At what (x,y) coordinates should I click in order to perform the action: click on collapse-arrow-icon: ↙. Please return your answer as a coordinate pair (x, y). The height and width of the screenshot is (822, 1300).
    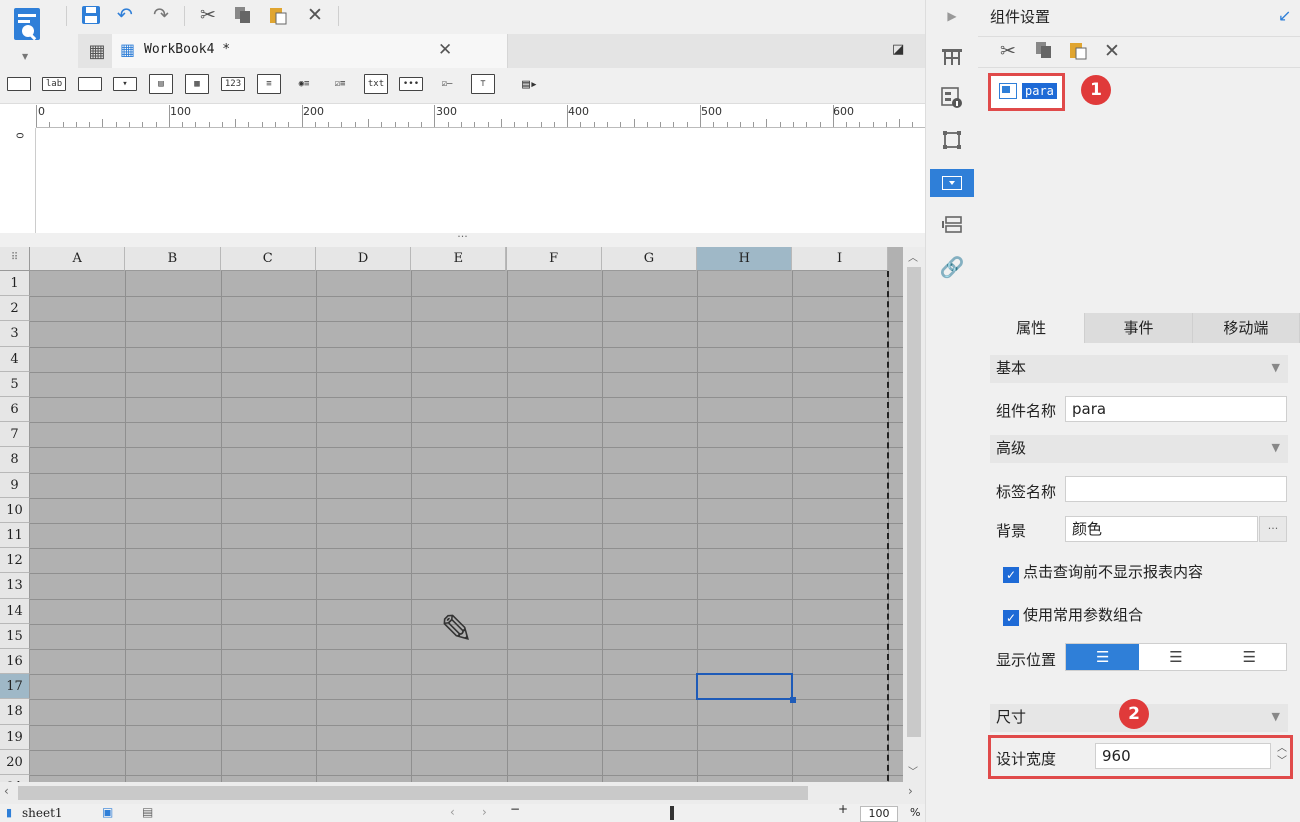
    Looking at the image, I should click on (1284, 15).